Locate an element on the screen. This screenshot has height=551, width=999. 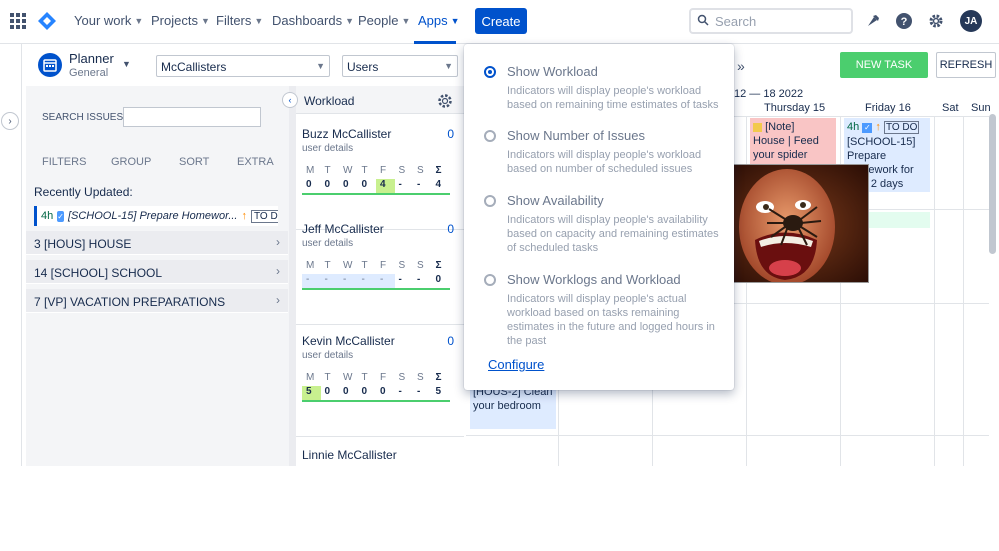
view-select: Users ▼ is located at coordinates (400, 66).